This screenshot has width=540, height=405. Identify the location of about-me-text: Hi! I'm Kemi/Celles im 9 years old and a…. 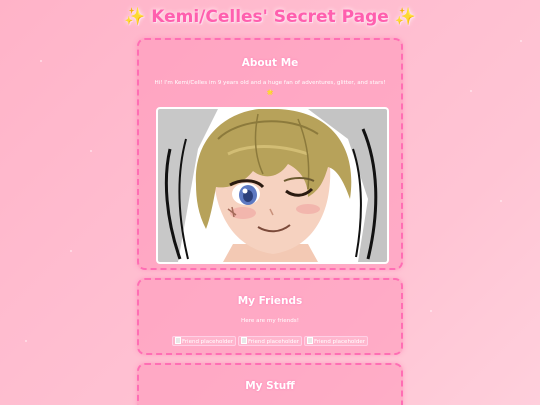
(270, 88).